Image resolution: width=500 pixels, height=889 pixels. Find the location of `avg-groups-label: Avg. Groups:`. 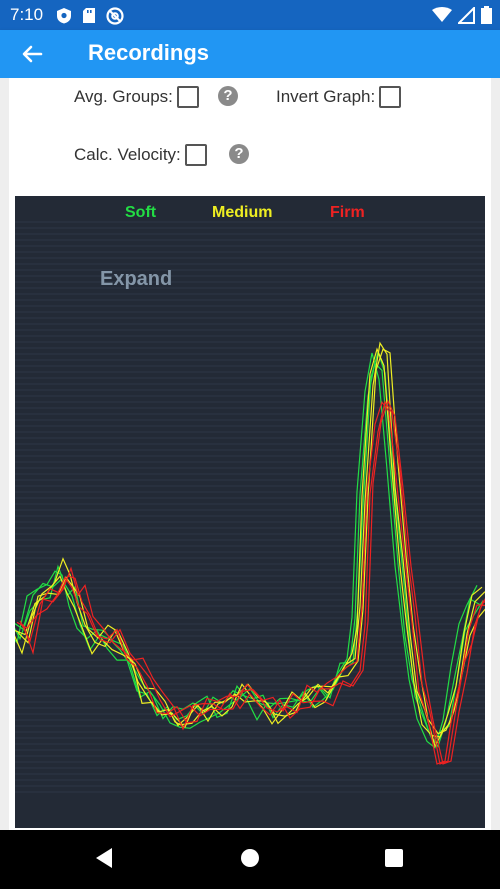

avg-groups-label: Avg. Groups: is located at coordinates (123, 96).